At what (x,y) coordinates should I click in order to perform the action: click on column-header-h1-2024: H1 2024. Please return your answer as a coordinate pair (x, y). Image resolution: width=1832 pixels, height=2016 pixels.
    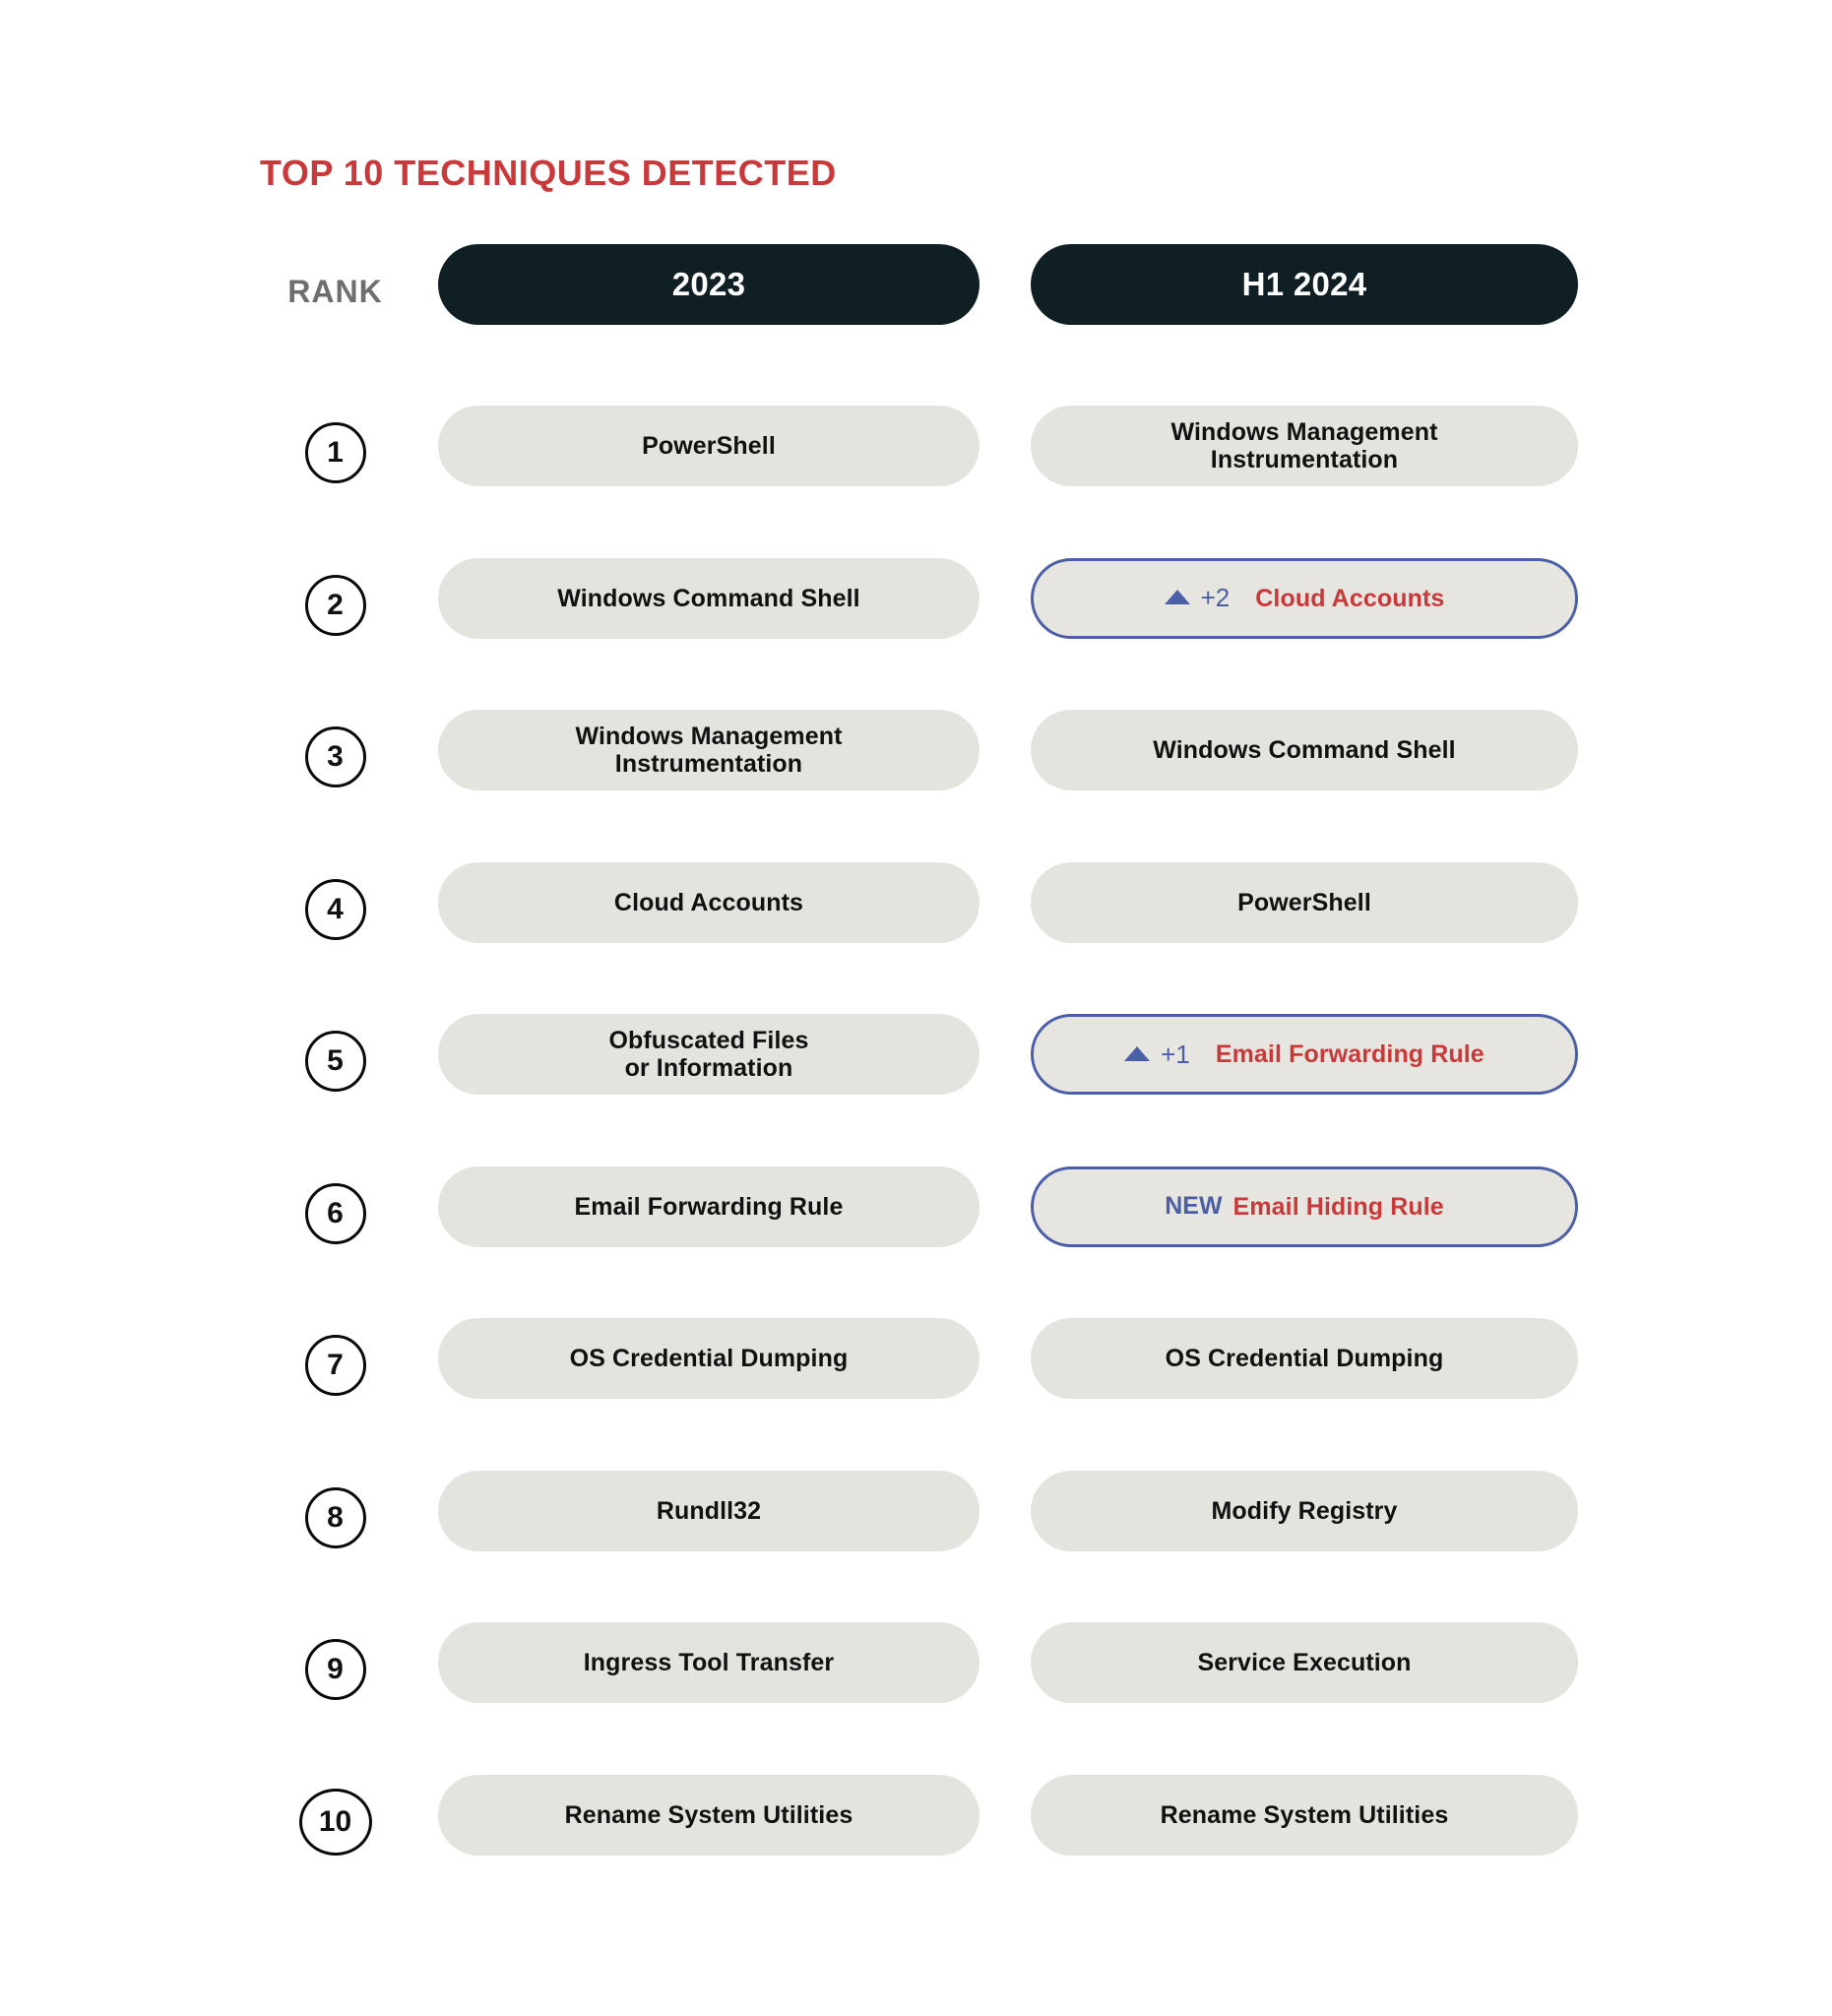
    Looking at the image, I should click on (1304, 291).